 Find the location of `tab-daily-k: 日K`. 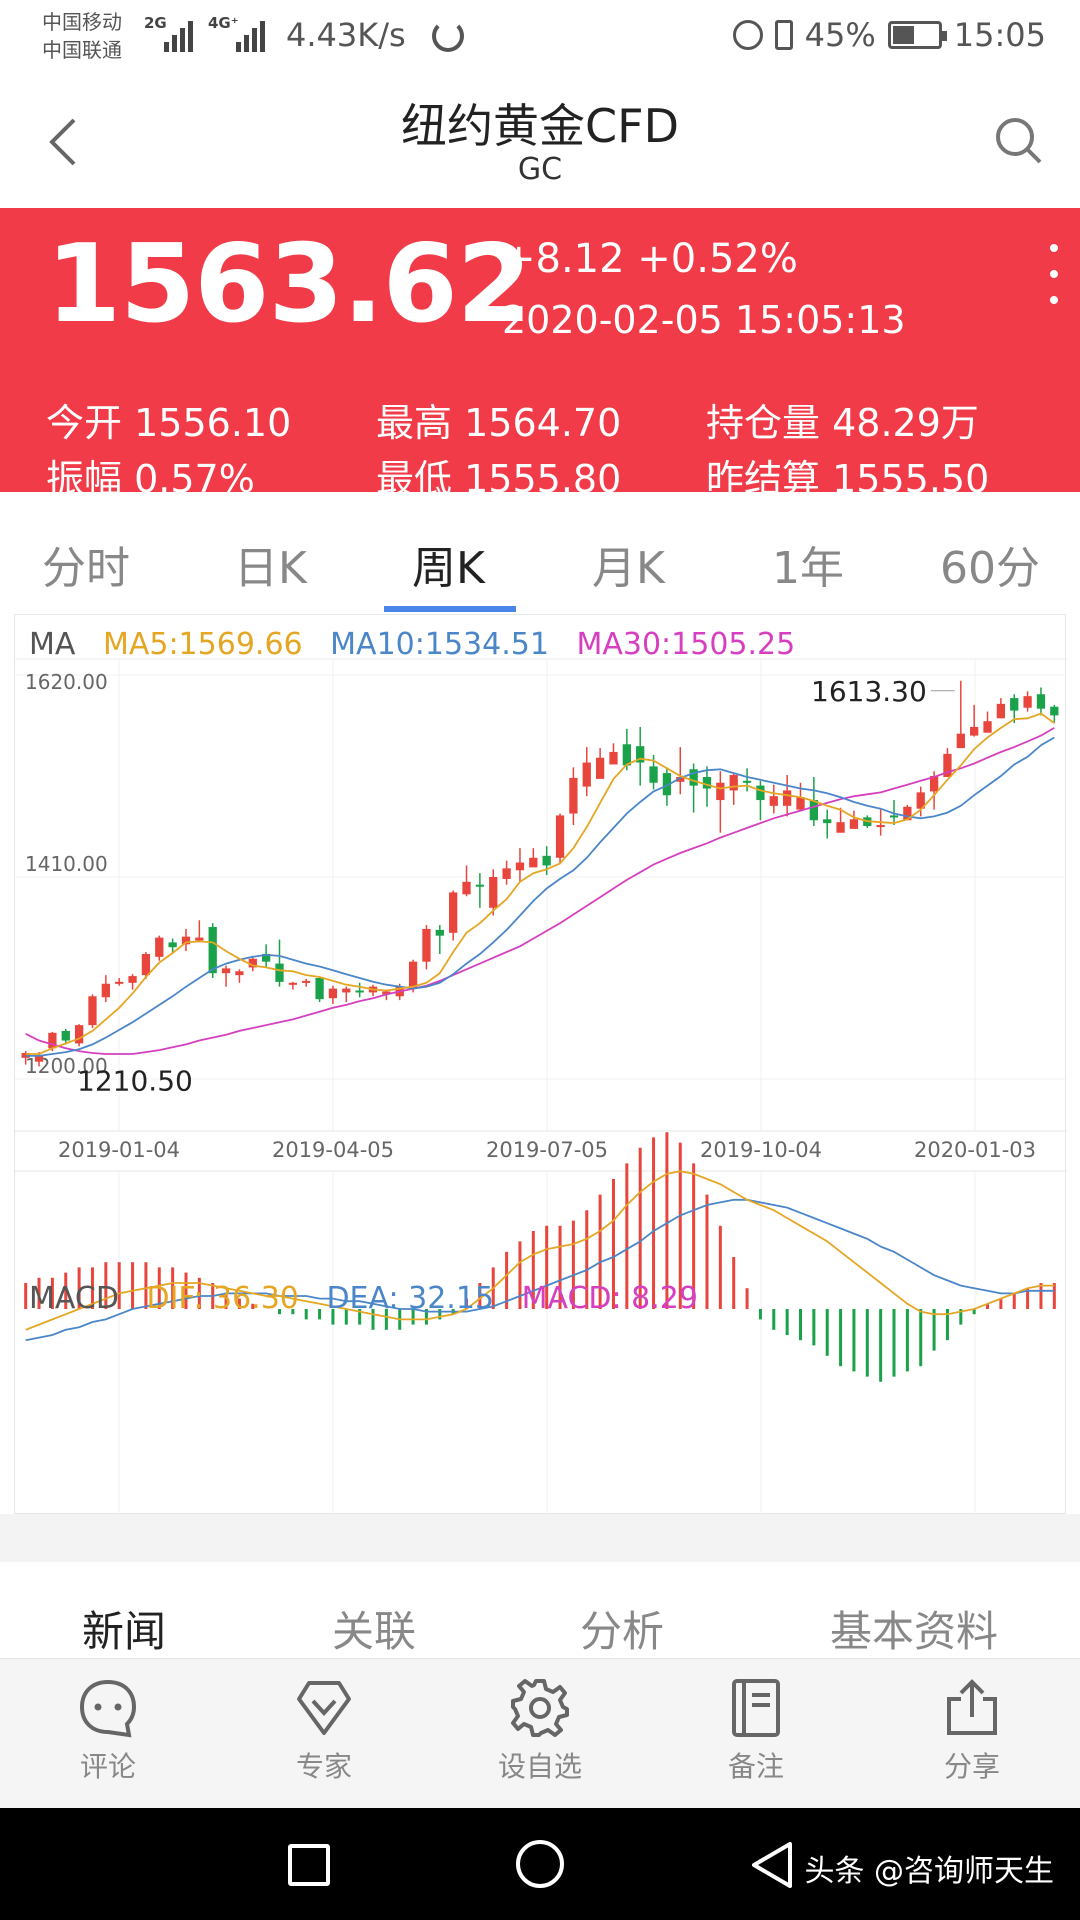

tab-daily-k: 日K is located at coordinates (270, 564).